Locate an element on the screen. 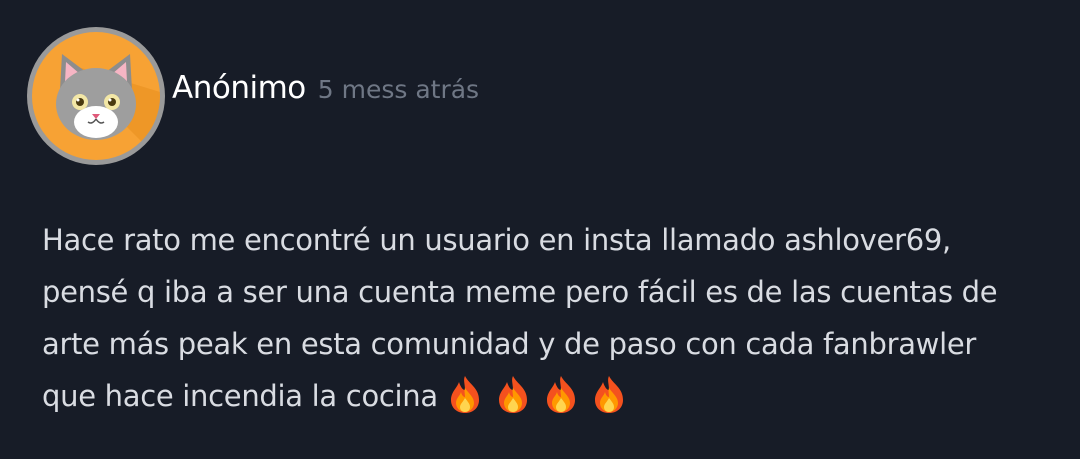  avatar is located at coordinates (96, 96).